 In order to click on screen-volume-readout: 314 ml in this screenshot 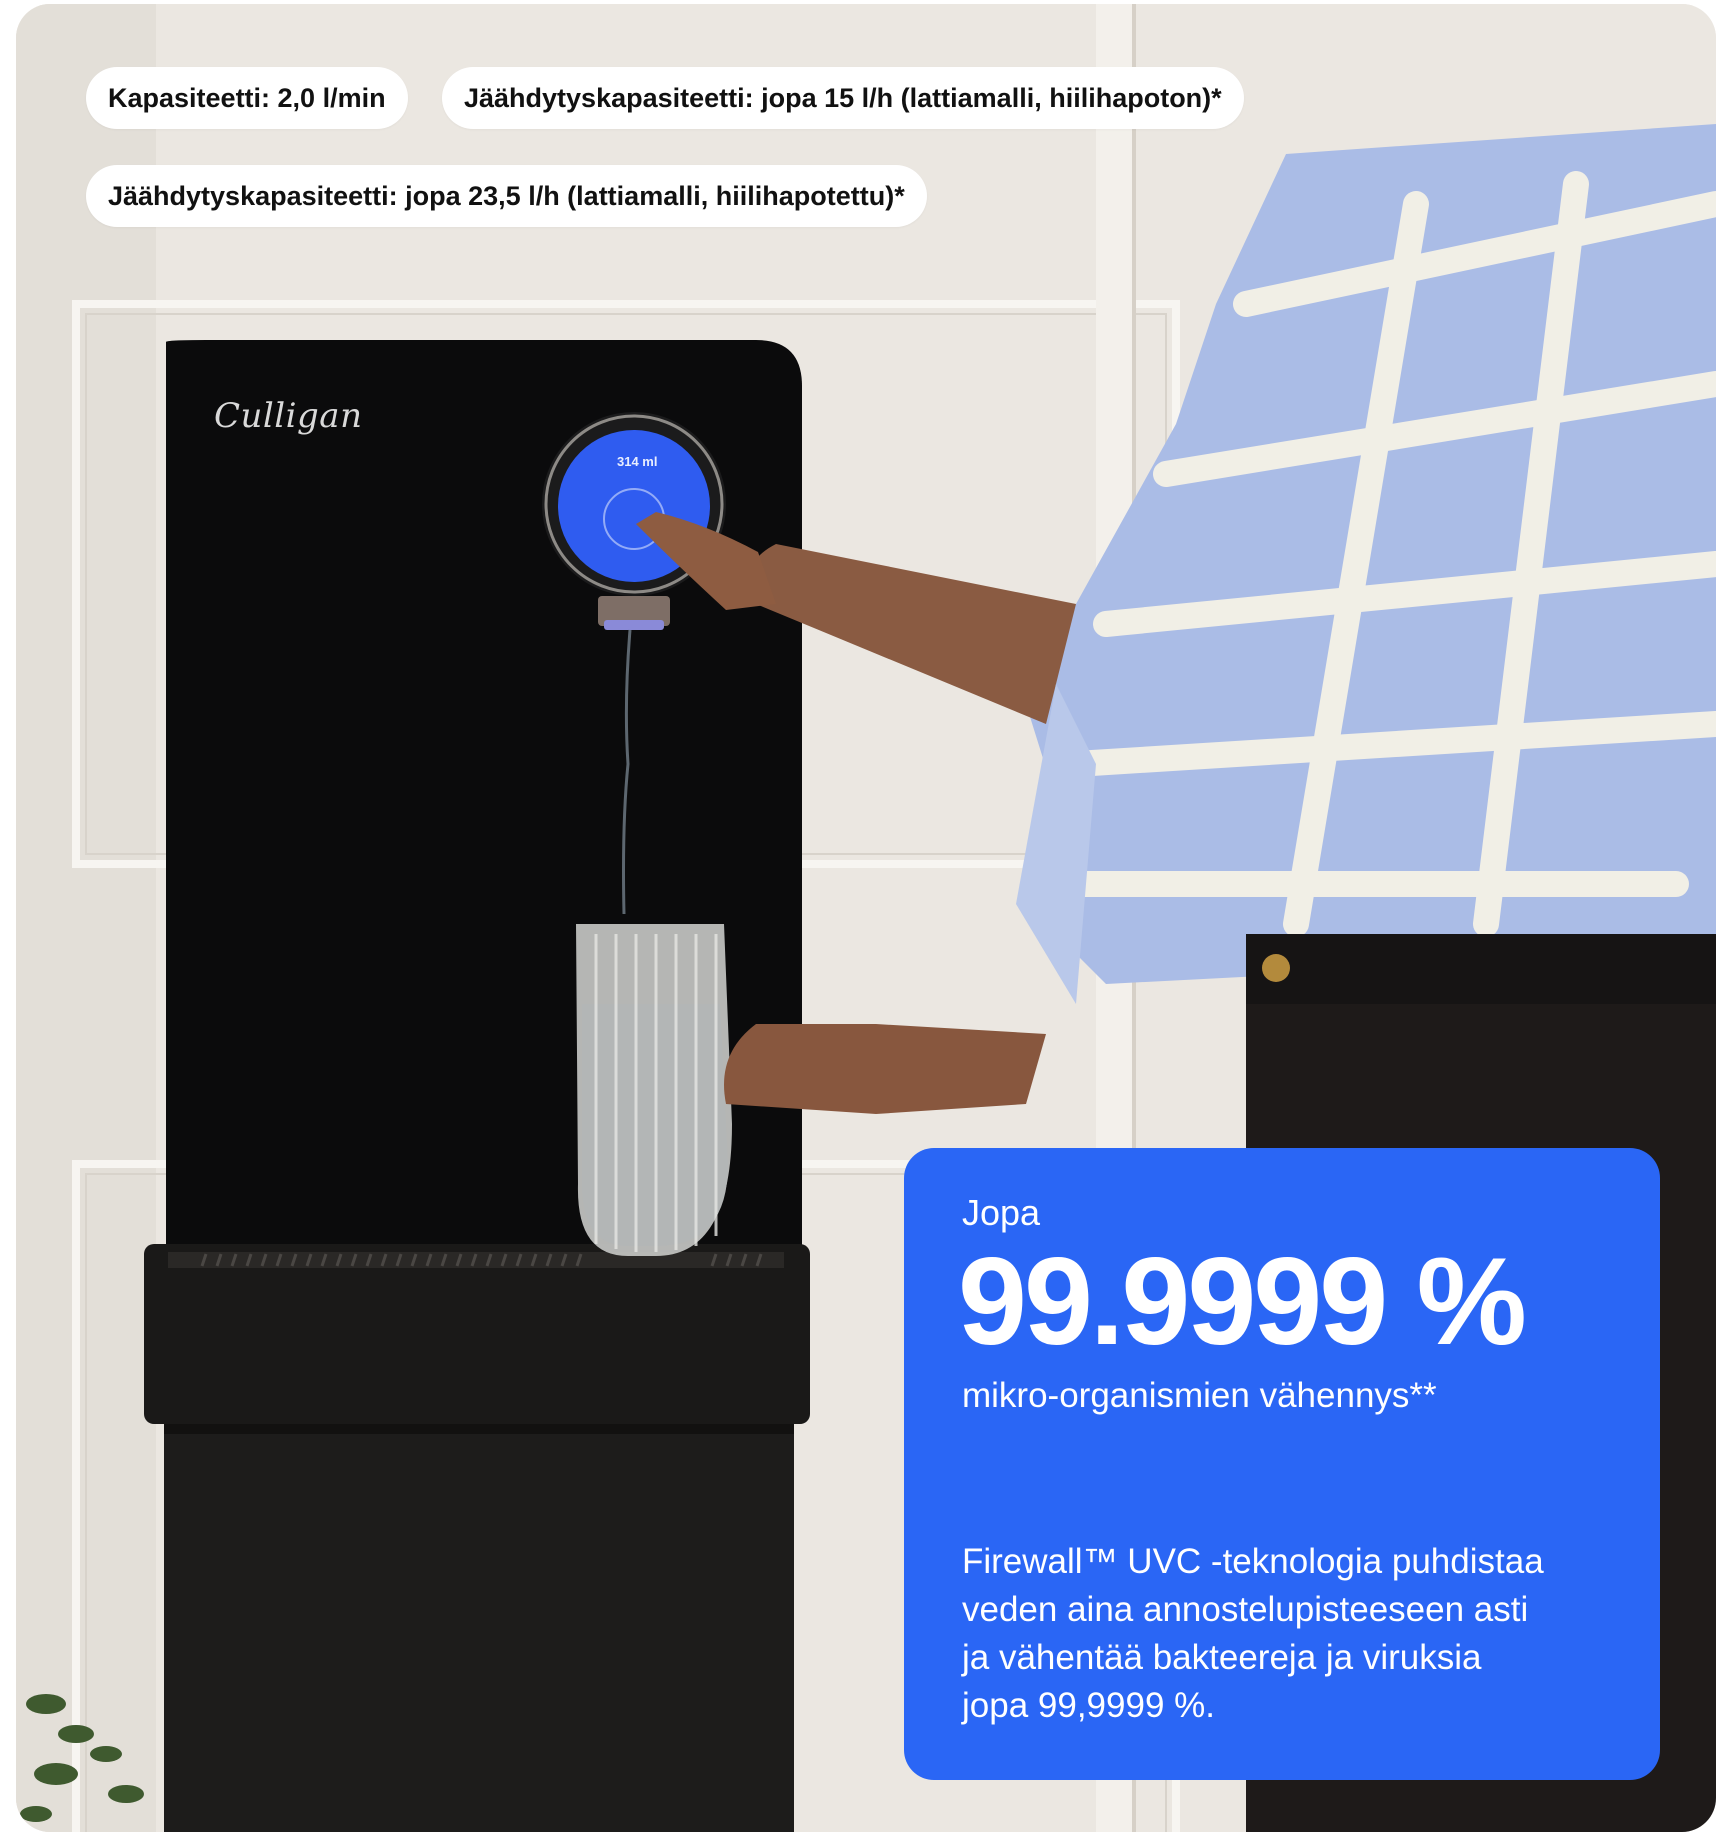, I will do `click(637, 461)`.